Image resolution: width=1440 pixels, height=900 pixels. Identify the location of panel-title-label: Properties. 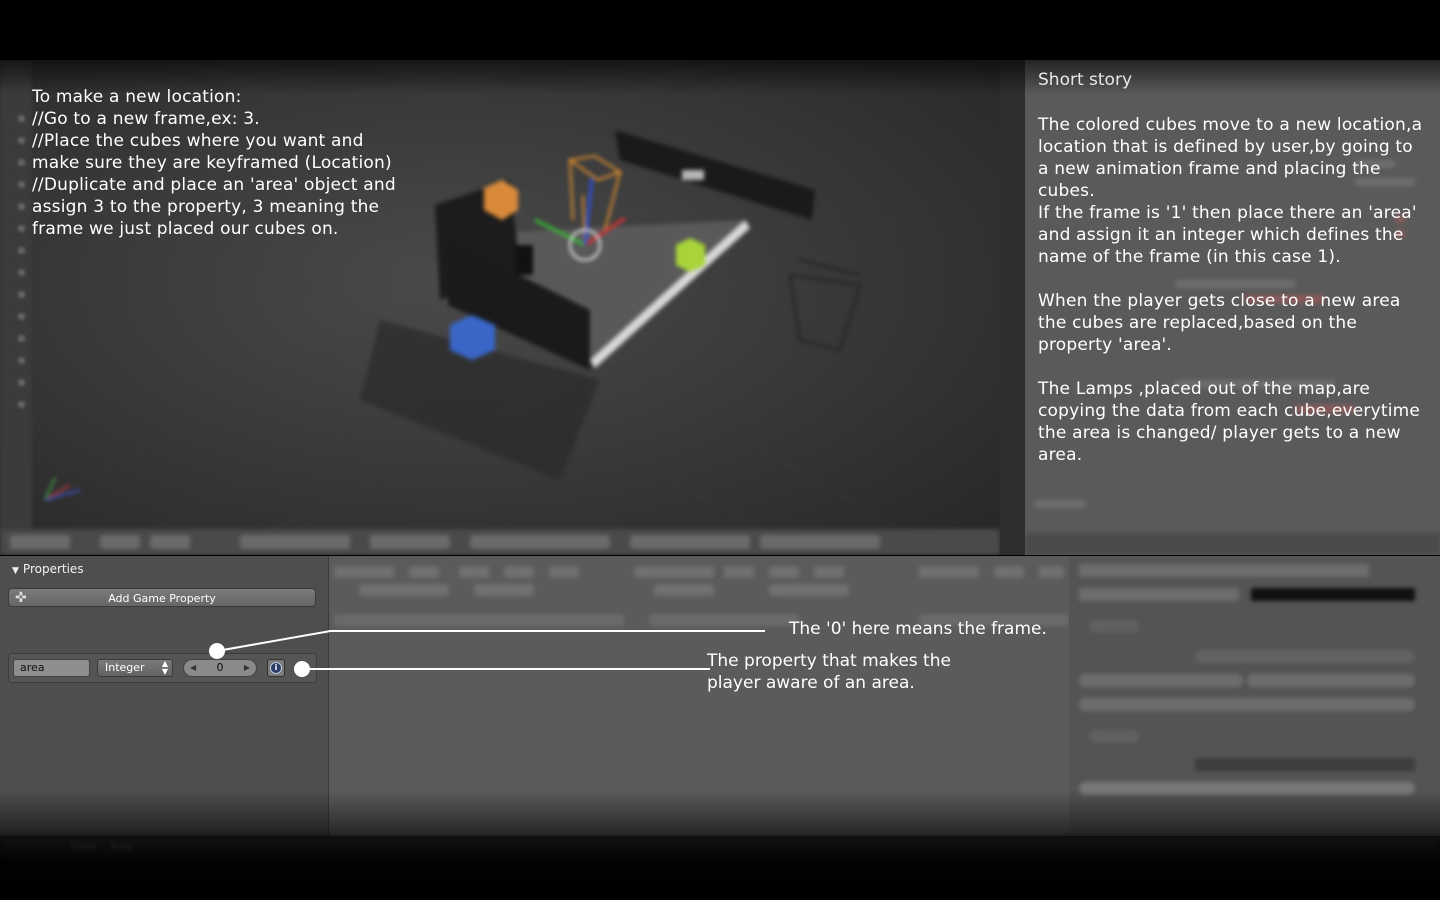
(53, 569).